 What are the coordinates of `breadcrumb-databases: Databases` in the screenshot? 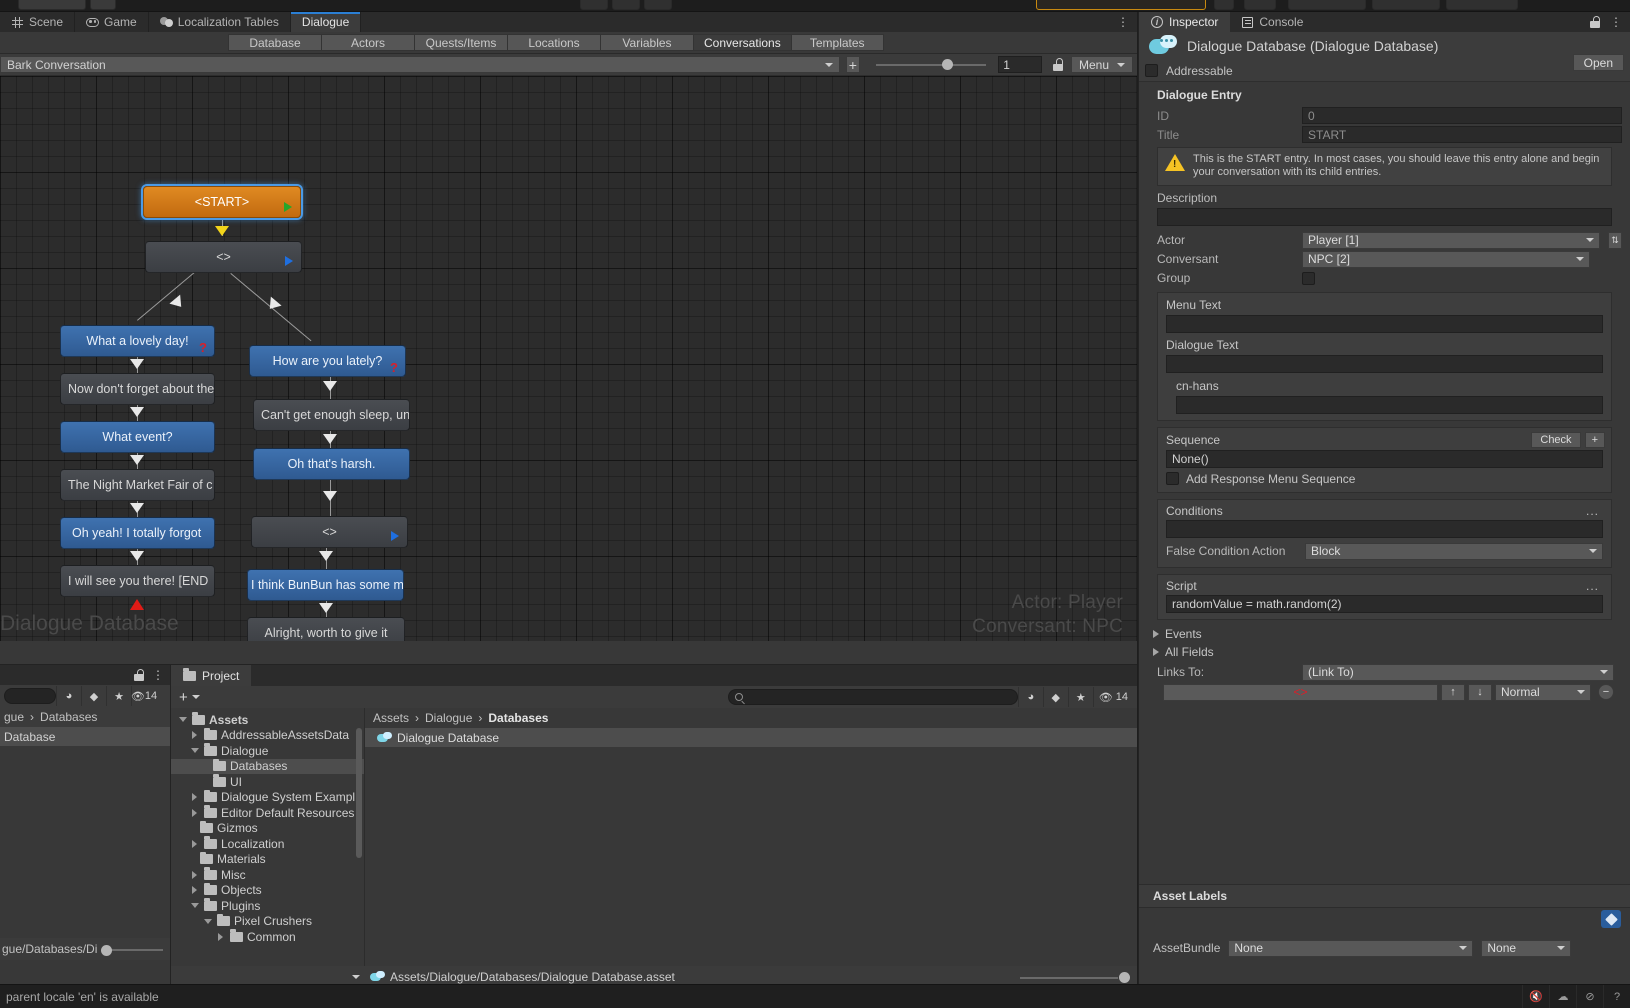 It's located at (518, 718).